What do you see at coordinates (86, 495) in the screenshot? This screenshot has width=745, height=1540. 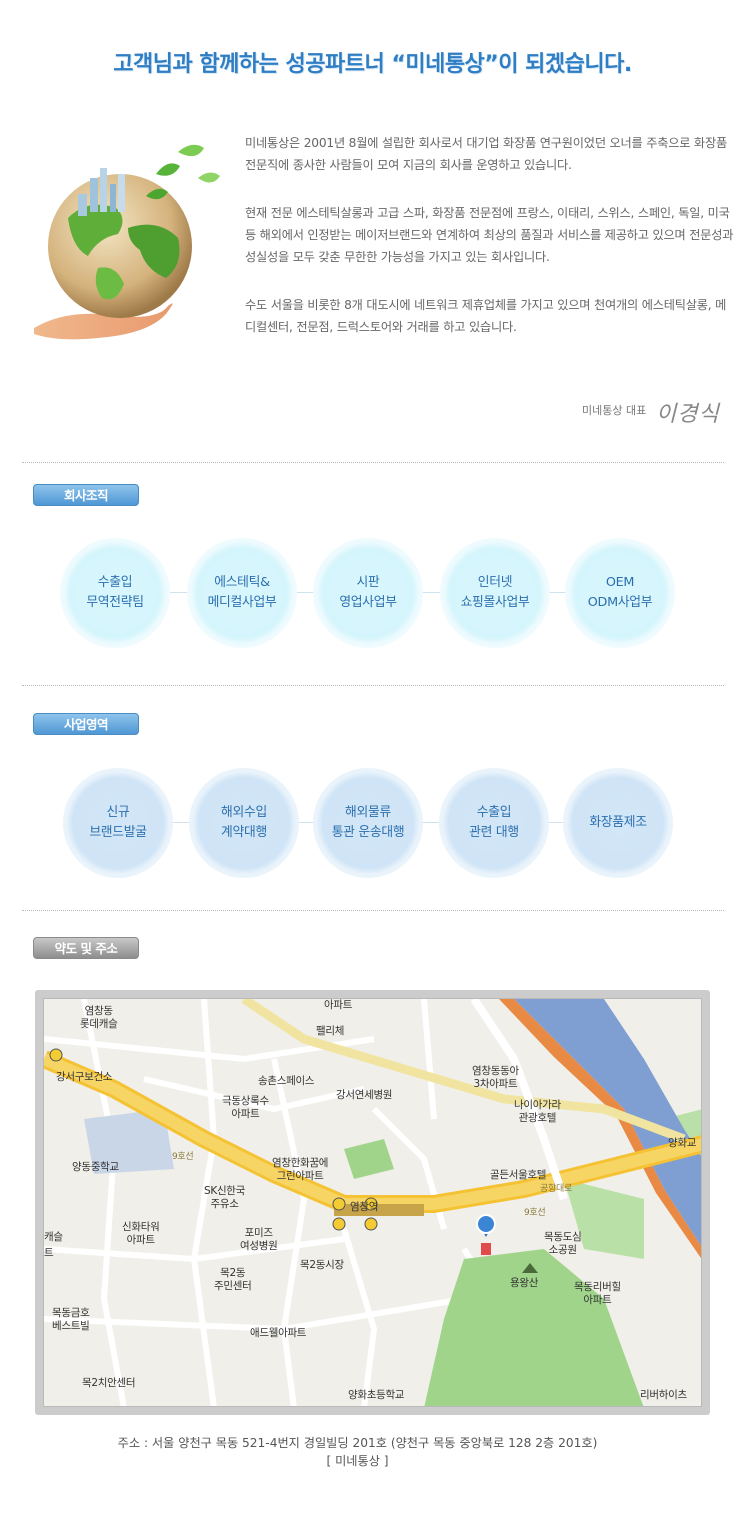 I see `organization-section-label: 회사조직` at bounding box center [86, 495].